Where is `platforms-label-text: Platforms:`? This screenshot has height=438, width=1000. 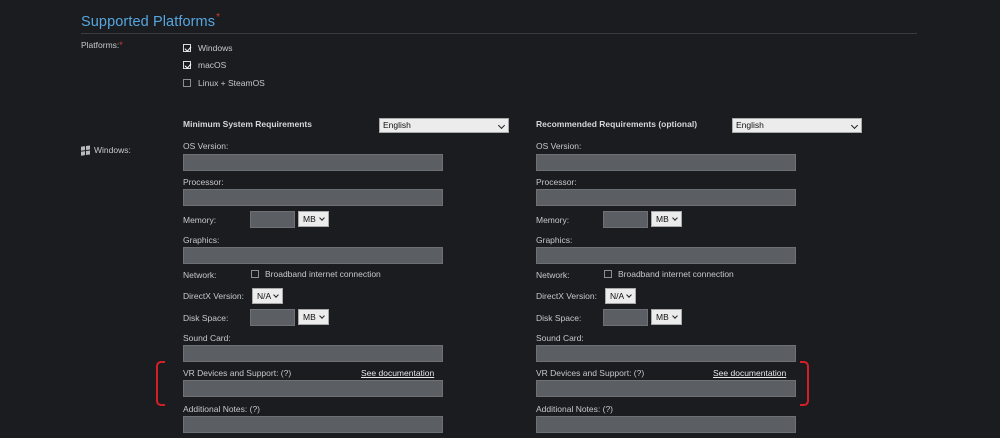 platforms-label-text: Platforms: is located at coordinates (100, 45).